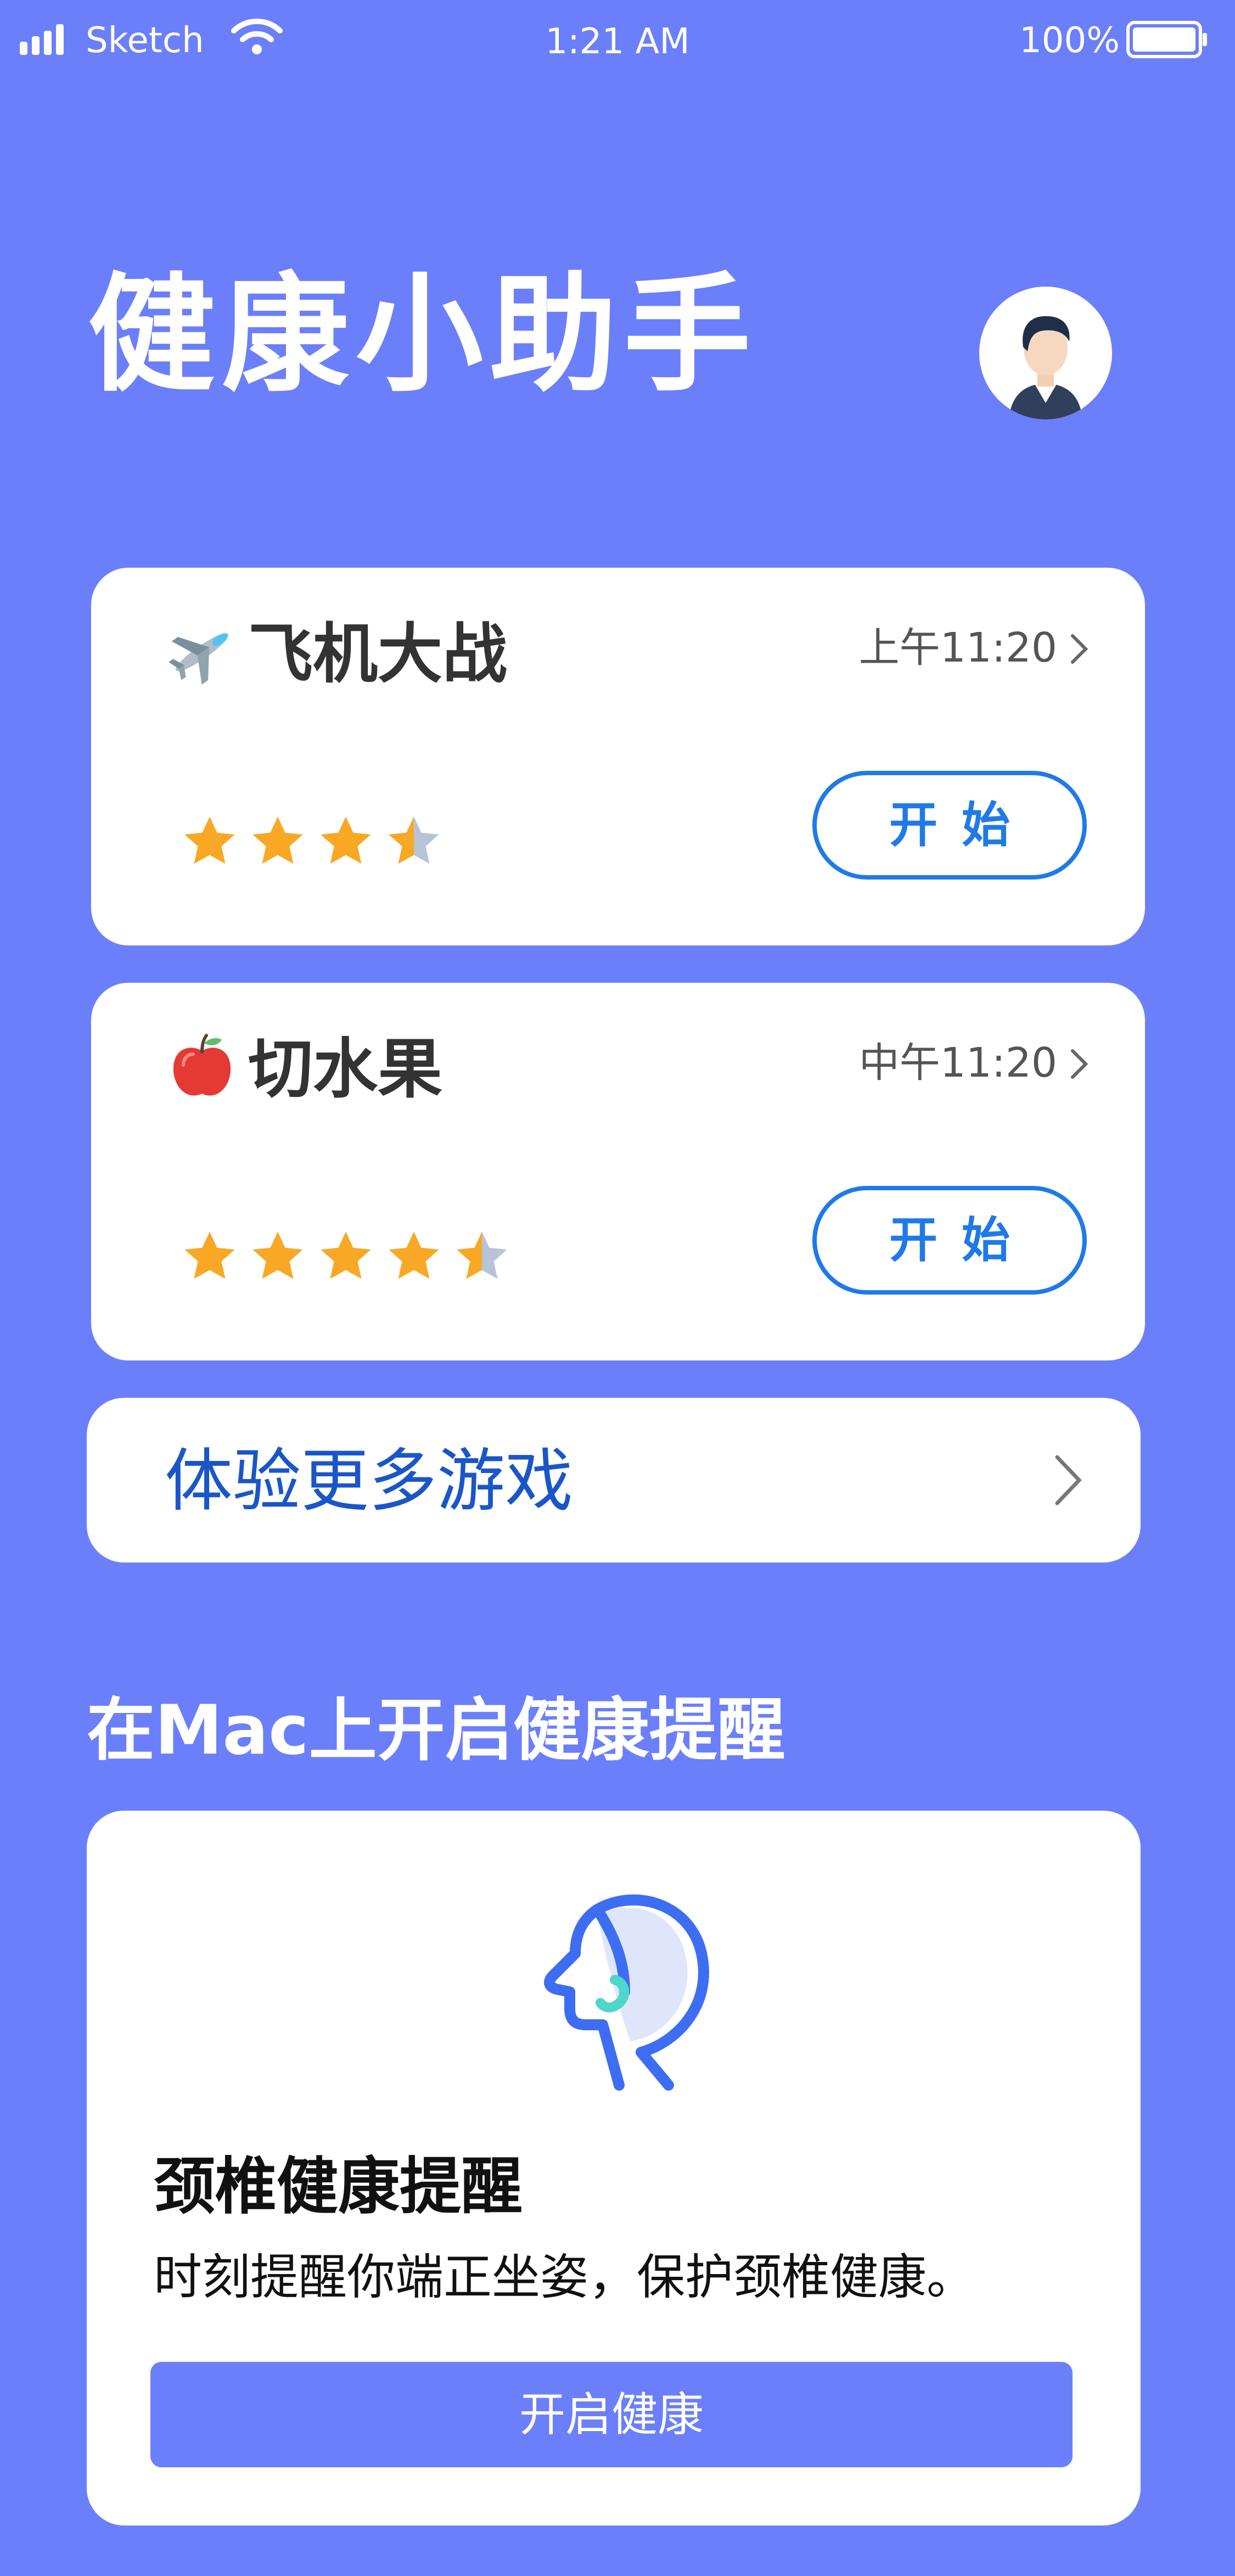 The height and width of the screenshot is (2576, 1235). What do you see at coordinates (611, 2414) in the screenshot?
I see `enable-health-button: 开启健康` at bounding box center [611, 2414].